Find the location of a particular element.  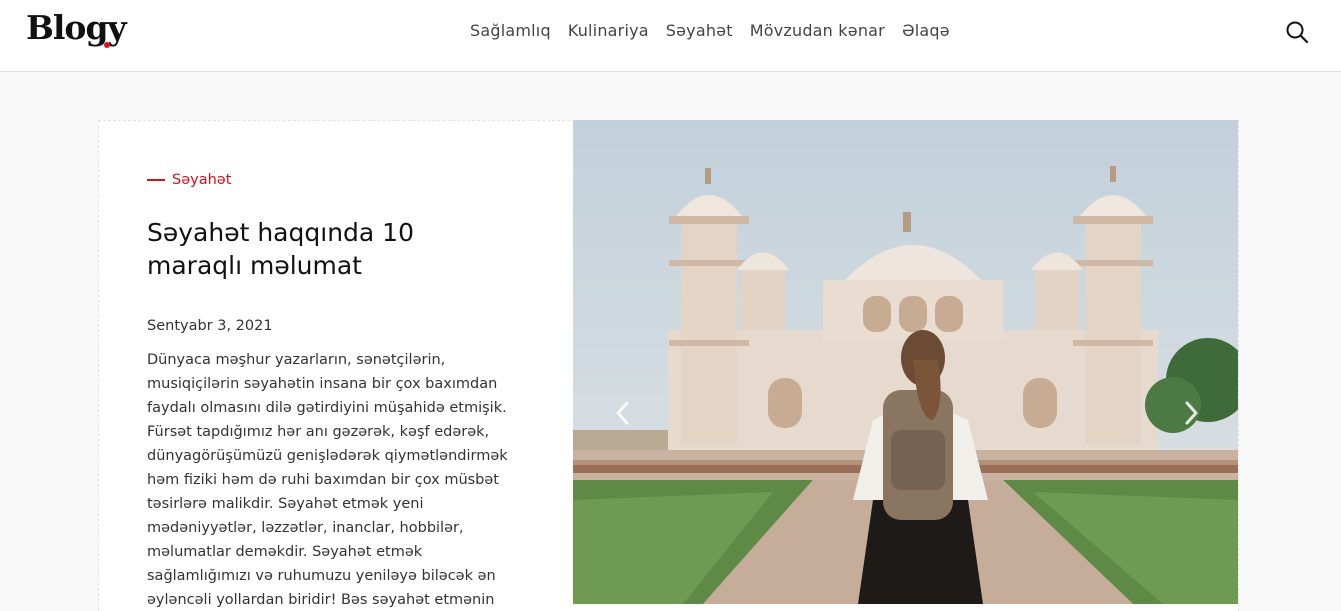

site-logo: Blogy is located at coordinates (76, 27).